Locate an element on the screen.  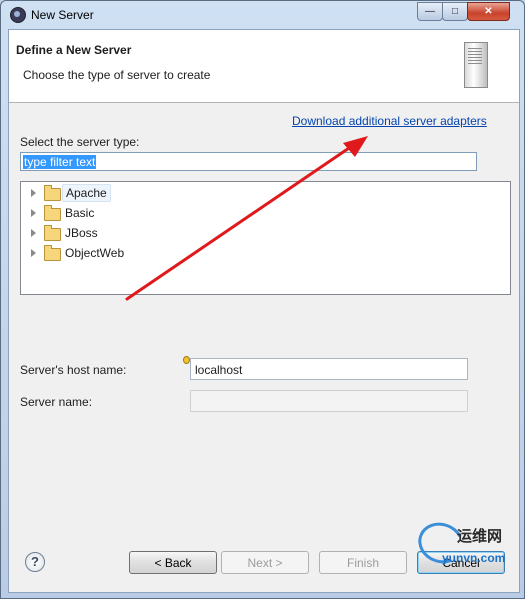
title-bar: New Server — □ ✕ is located at coordinates (262, 15).